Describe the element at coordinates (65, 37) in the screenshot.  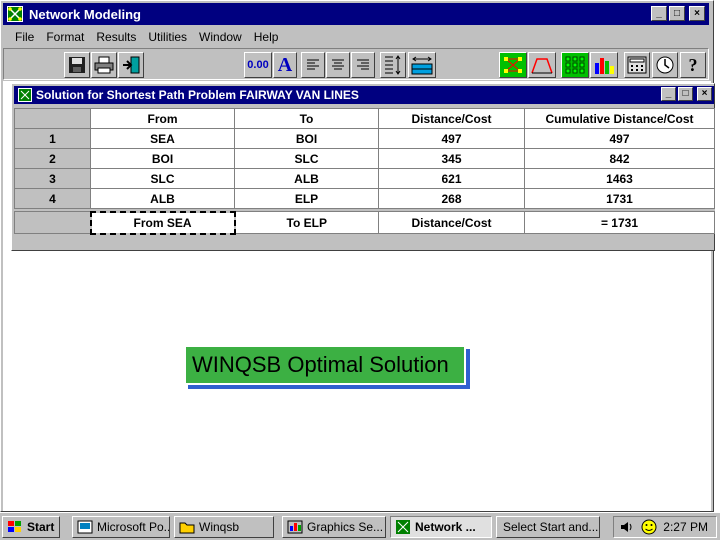
I see `menu-format: Format` at that location.